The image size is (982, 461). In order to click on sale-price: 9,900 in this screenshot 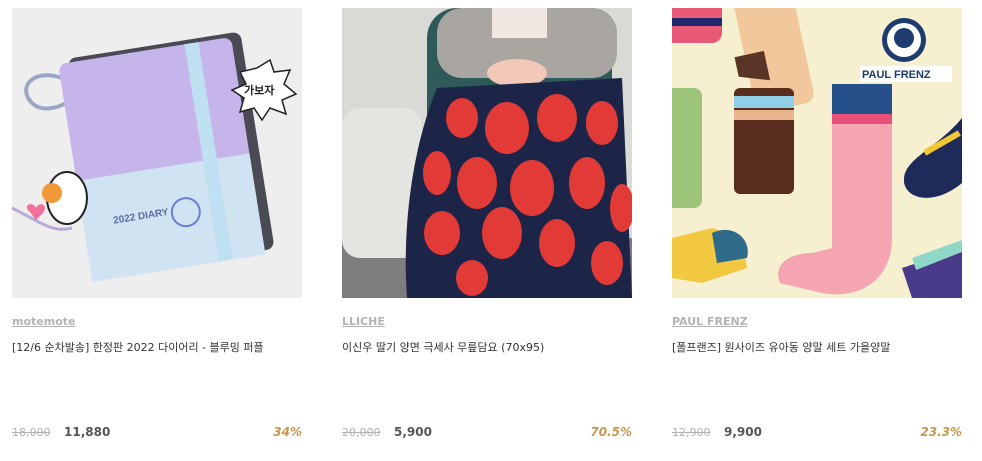, I will do `click(743, 432)`.